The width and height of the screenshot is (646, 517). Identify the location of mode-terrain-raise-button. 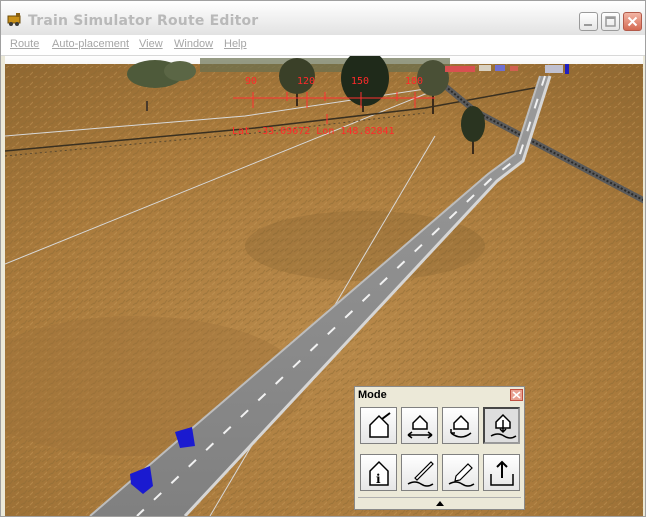
(501, 472).